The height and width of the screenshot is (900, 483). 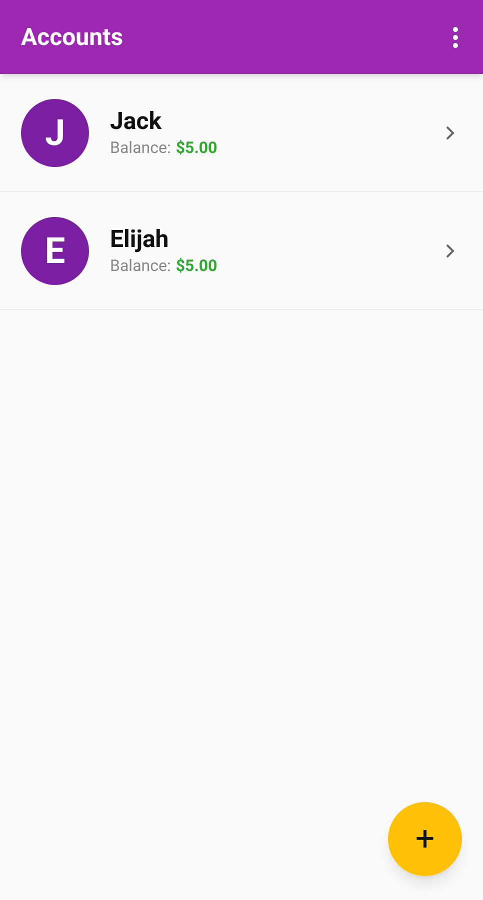 What do you see at coordinates (241, 133) in the screenshot?
I see `account-row: J Jack Balance: $5.00` at bounding box center [241, 133].